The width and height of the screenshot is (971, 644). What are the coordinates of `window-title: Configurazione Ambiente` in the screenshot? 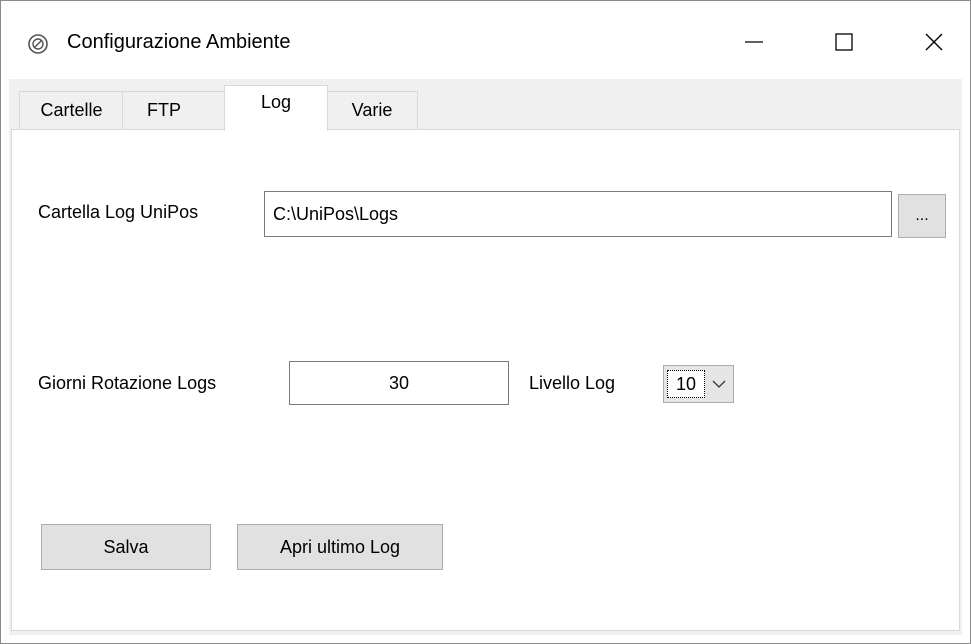 It's located at (179, 42).